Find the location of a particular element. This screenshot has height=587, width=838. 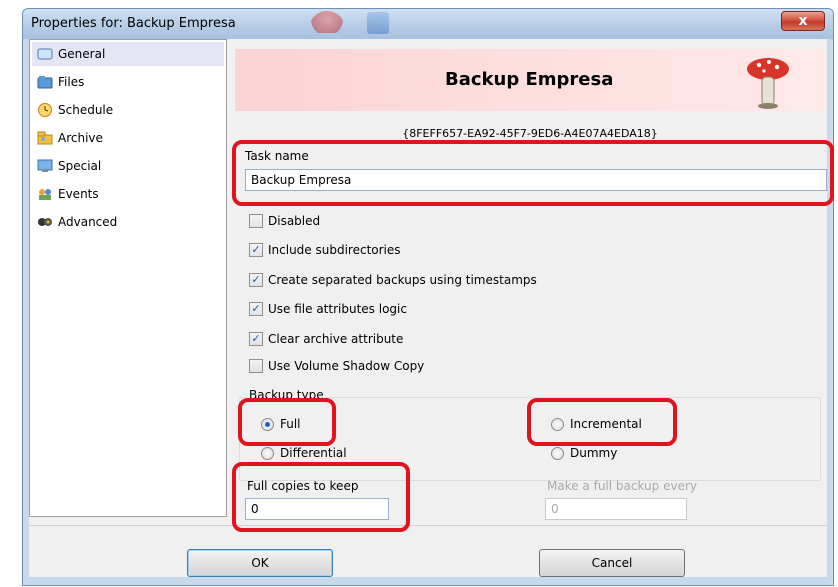

sidebar-item-schedule: Schedule is located at coordinates (128, 110).